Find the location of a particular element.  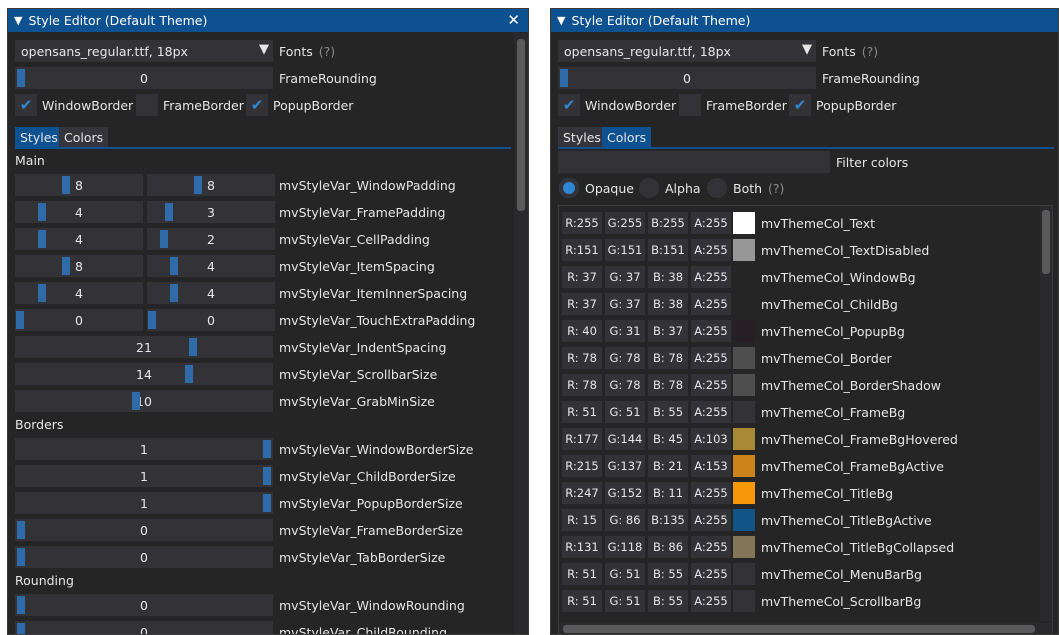

color-g-input: G:151 is located at coordinates (625, 250).